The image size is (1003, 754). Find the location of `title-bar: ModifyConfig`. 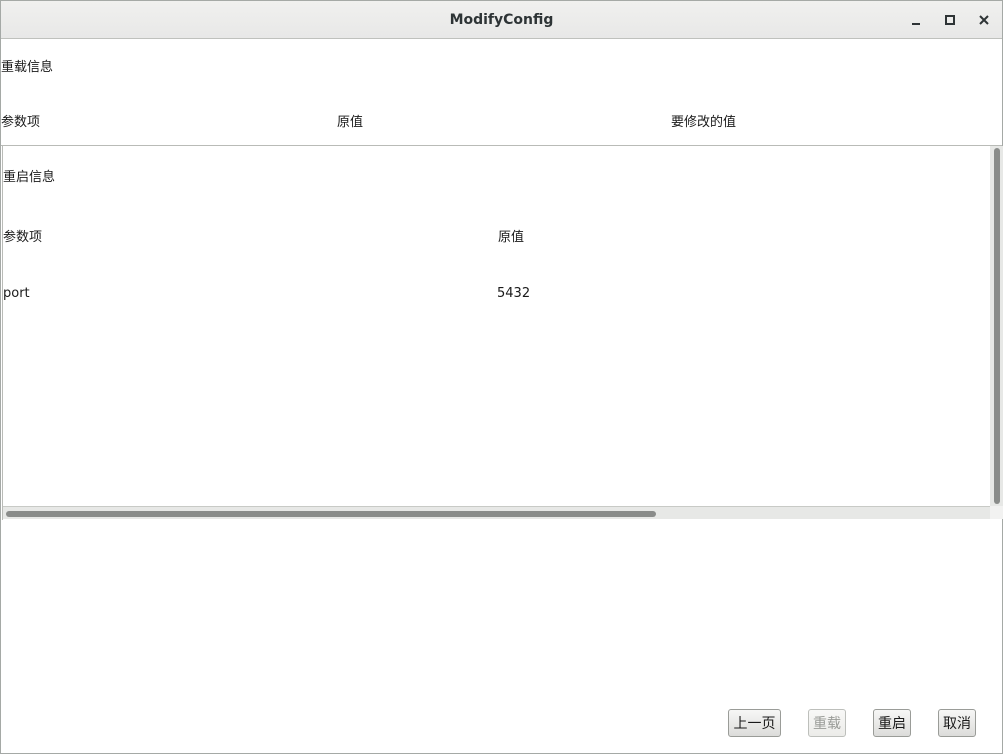

title-bar: ModifyConfig is located at coordinates (501, 20).